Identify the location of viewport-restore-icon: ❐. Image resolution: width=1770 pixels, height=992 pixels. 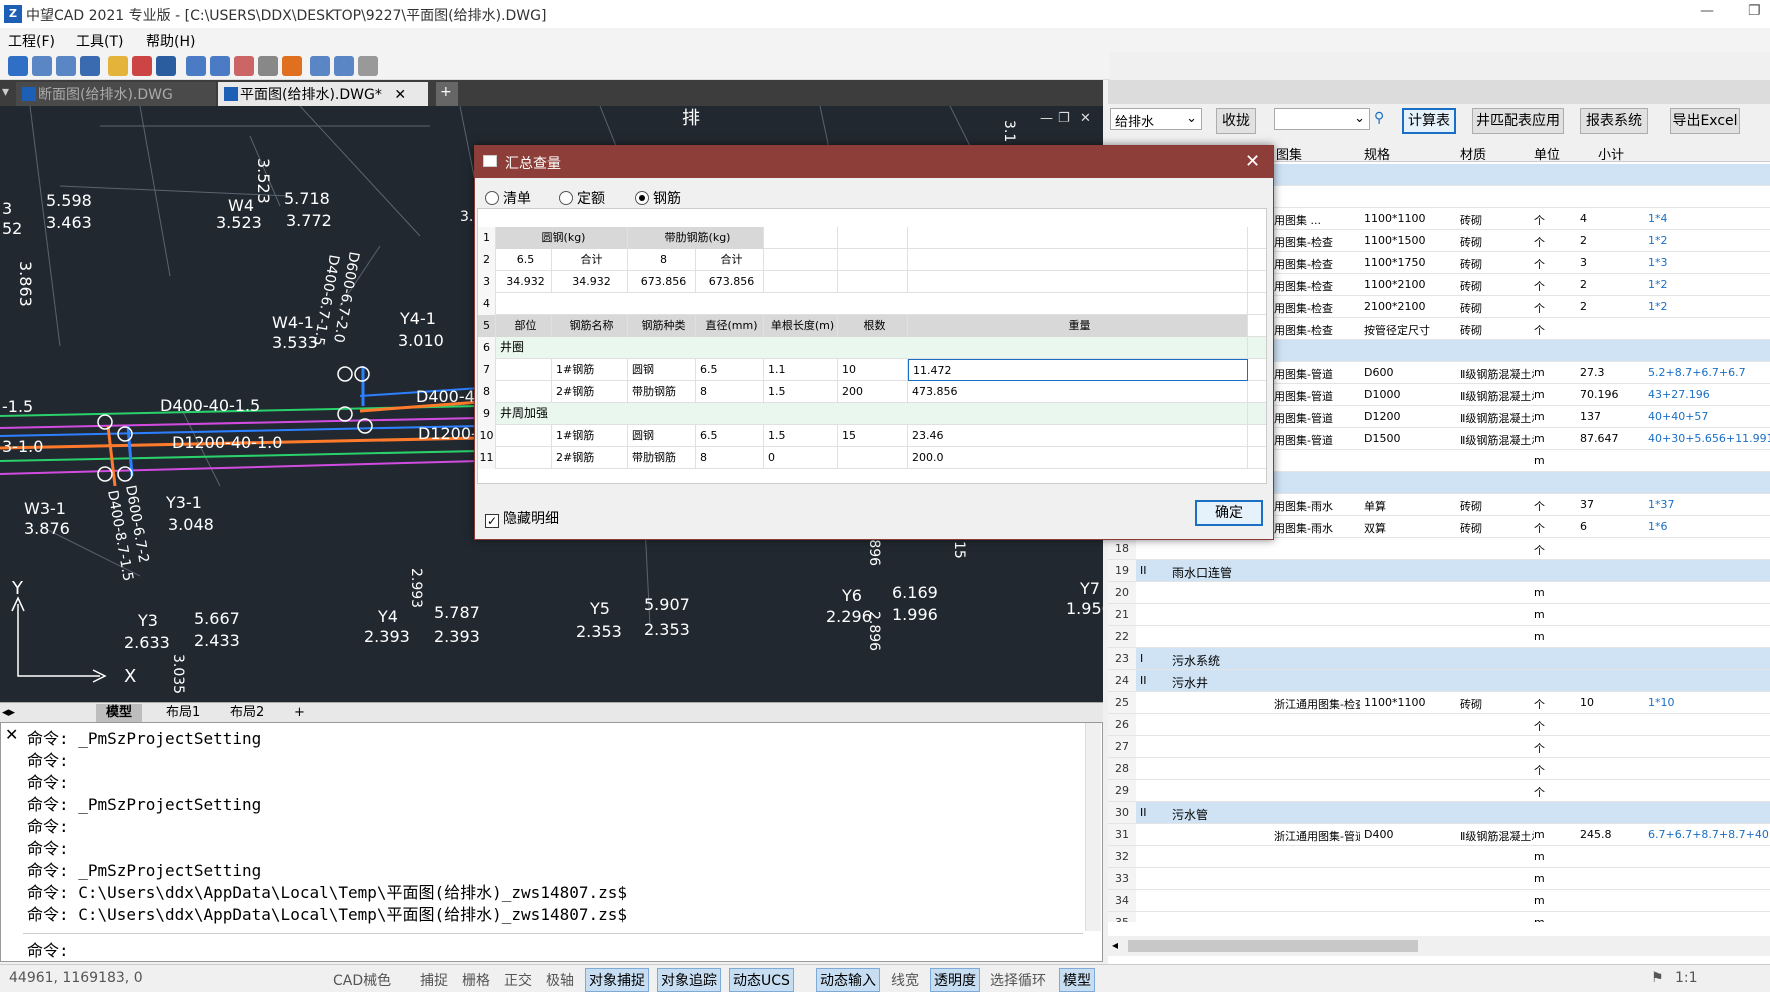
(1064, 118).